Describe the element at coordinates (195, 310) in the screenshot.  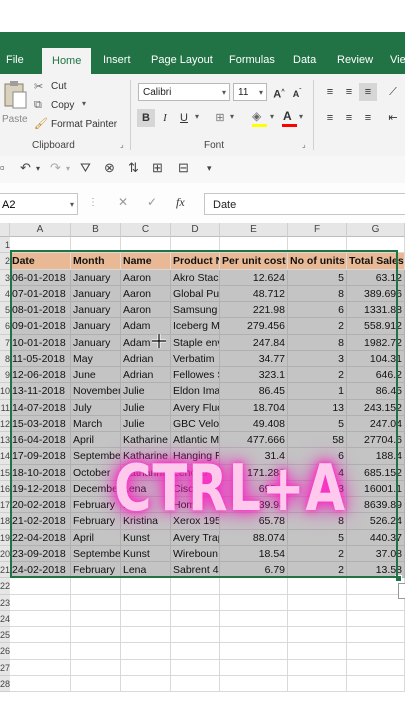
I see `table-cell: Samsung Convoy` at that location.